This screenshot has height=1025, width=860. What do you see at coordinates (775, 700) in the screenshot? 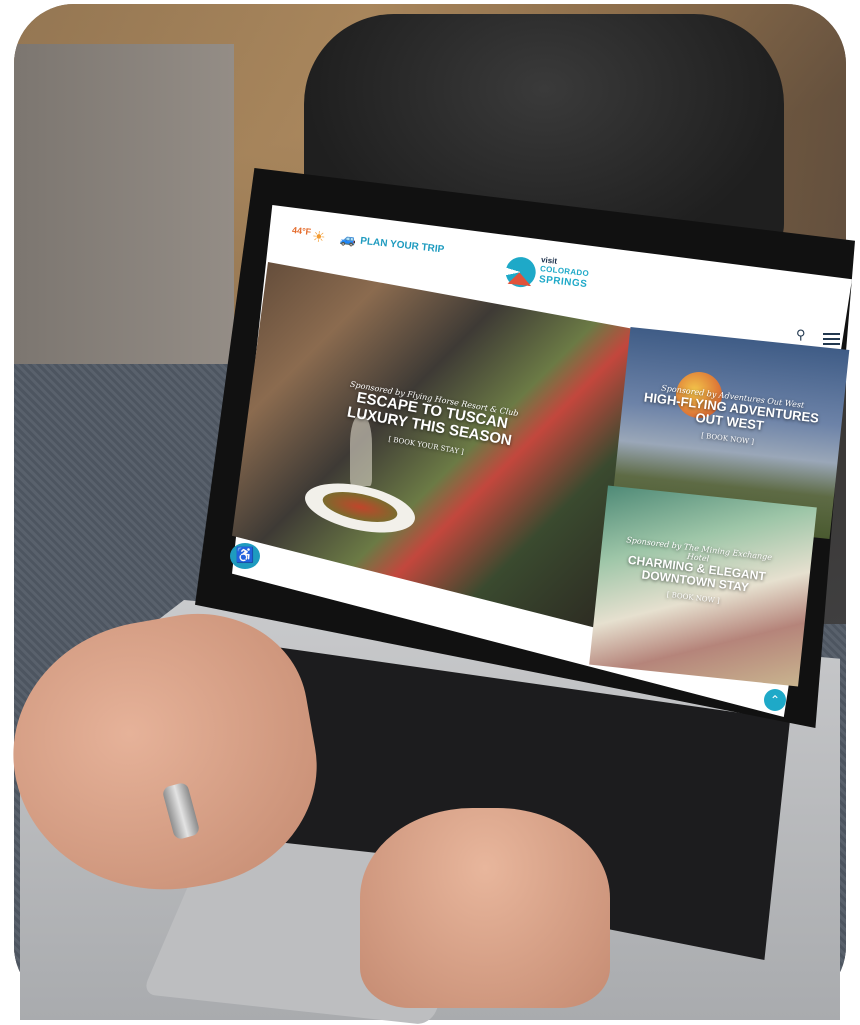
I see `scroll-top-button: ⌃` at bounding box center [775, 700].